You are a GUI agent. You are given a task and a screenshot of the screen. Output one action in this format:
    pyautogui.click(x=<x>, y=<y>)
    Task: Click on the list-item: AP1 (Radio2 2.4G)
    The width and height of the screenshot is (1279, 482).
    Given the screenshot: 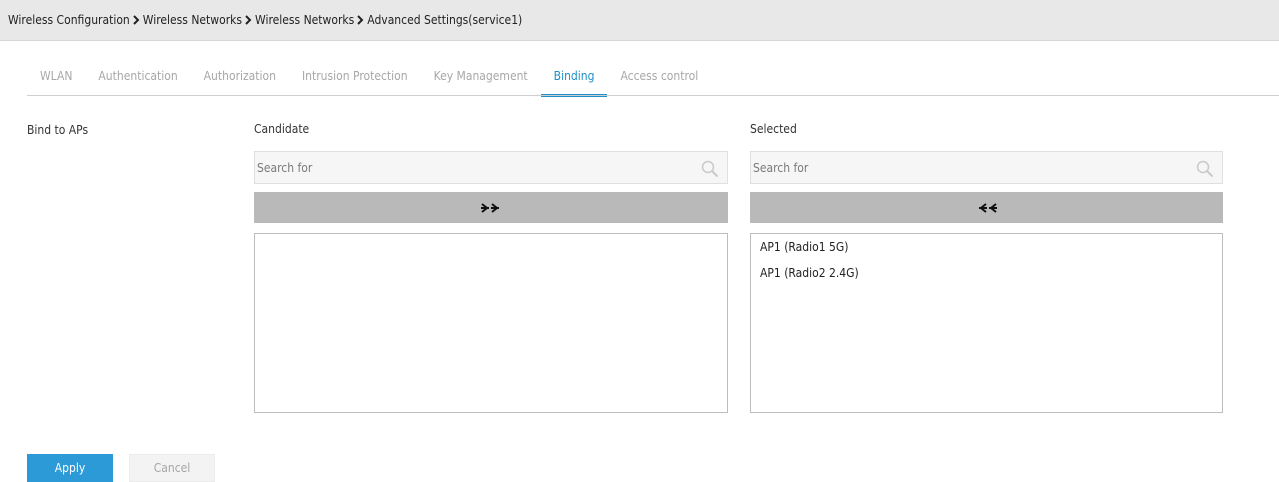 What is the action you would take?
    pyautogui.click(x=986, y=277)
    